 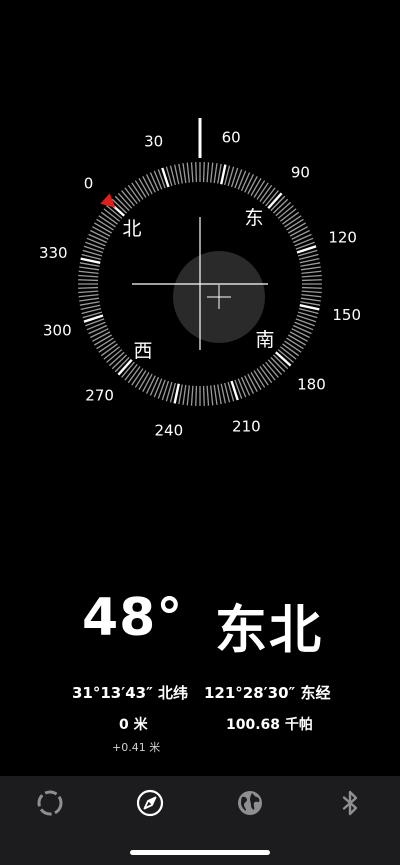 What do you see at coordinates (269, 631) in the screenshot?
I see `heading-direction: 东北` at bounding box center [269, 631].